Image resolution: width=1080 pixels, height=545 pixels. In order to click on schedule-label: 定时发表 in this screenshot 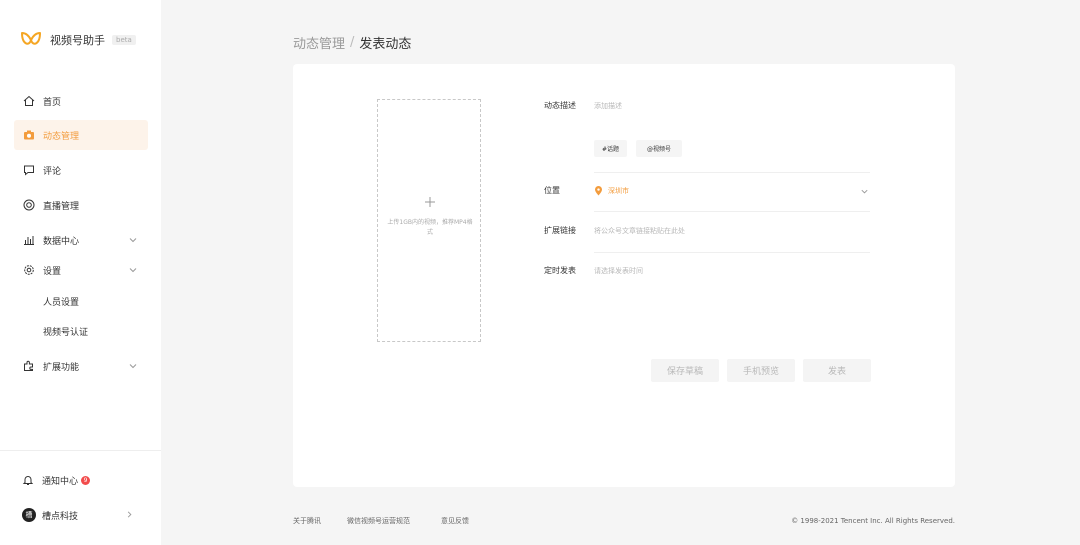, I will do `click(560, 270)`.